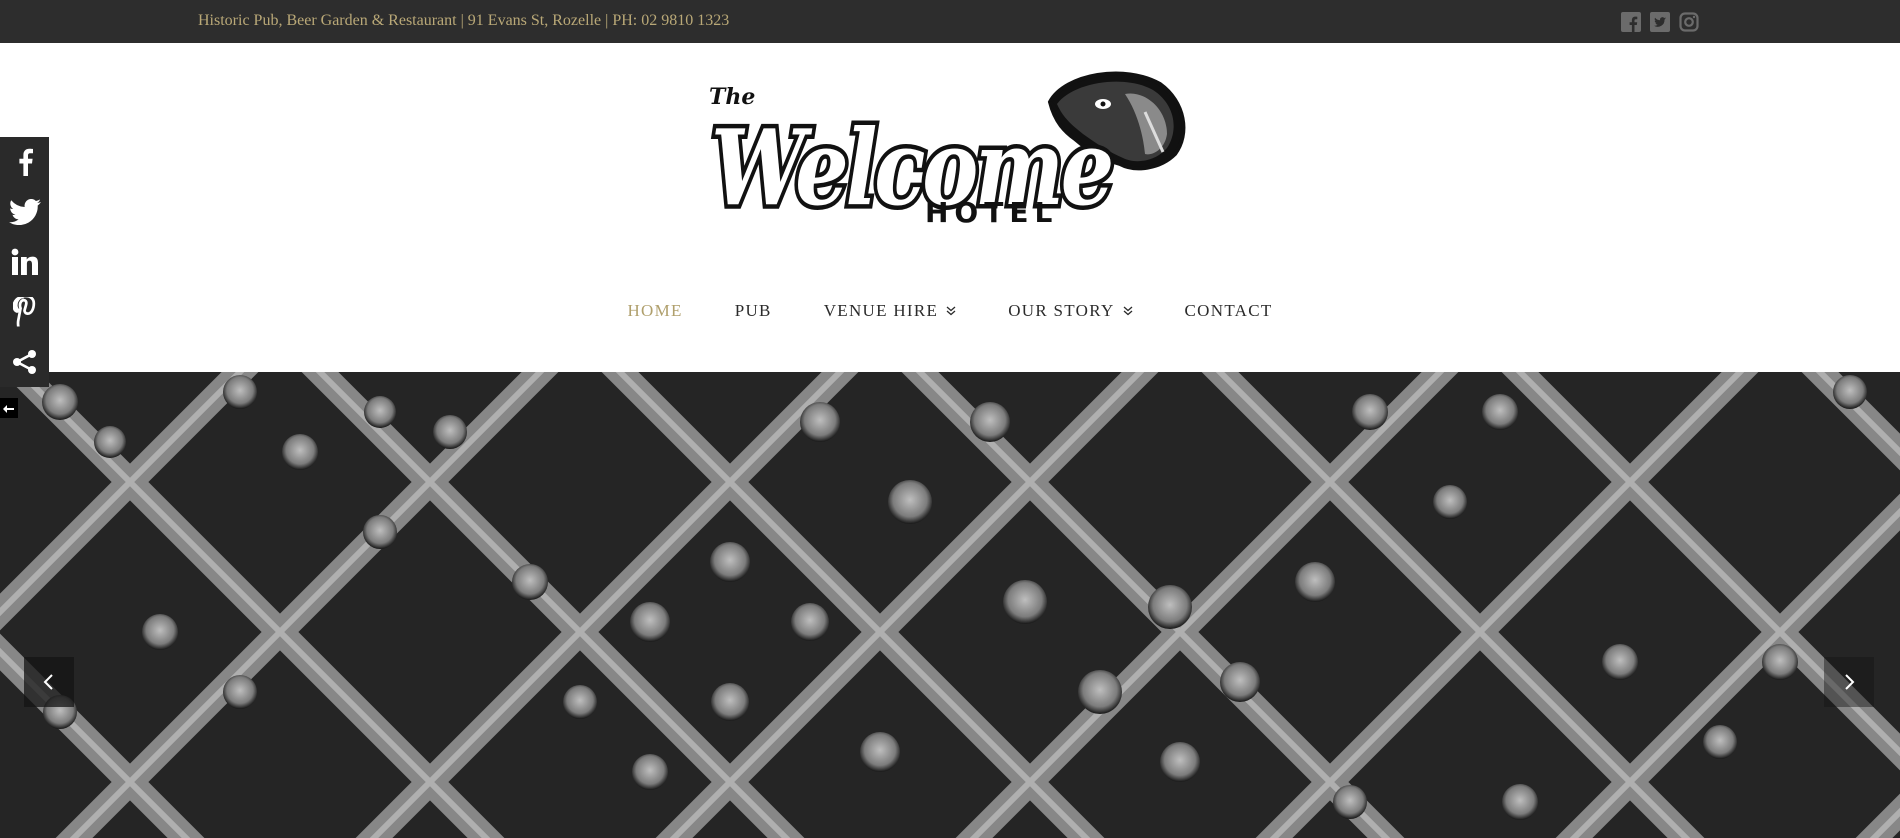 This screenshot has height=838, width=1900. I want to click on nav-item-label: CONTACT, so click(1228, 310).